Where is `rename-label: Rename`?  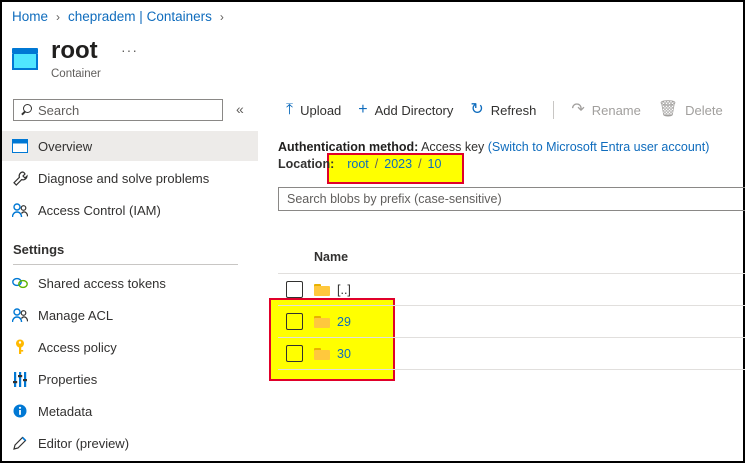 rename-label: Rename is located at coordinates (616, 110).